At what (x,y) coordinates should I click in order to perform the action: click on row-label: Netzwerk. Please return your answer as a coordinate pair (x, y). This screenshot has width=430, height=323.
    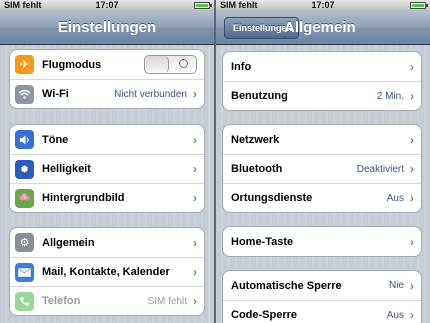
    Looking at the image, I should click on (255, 139).